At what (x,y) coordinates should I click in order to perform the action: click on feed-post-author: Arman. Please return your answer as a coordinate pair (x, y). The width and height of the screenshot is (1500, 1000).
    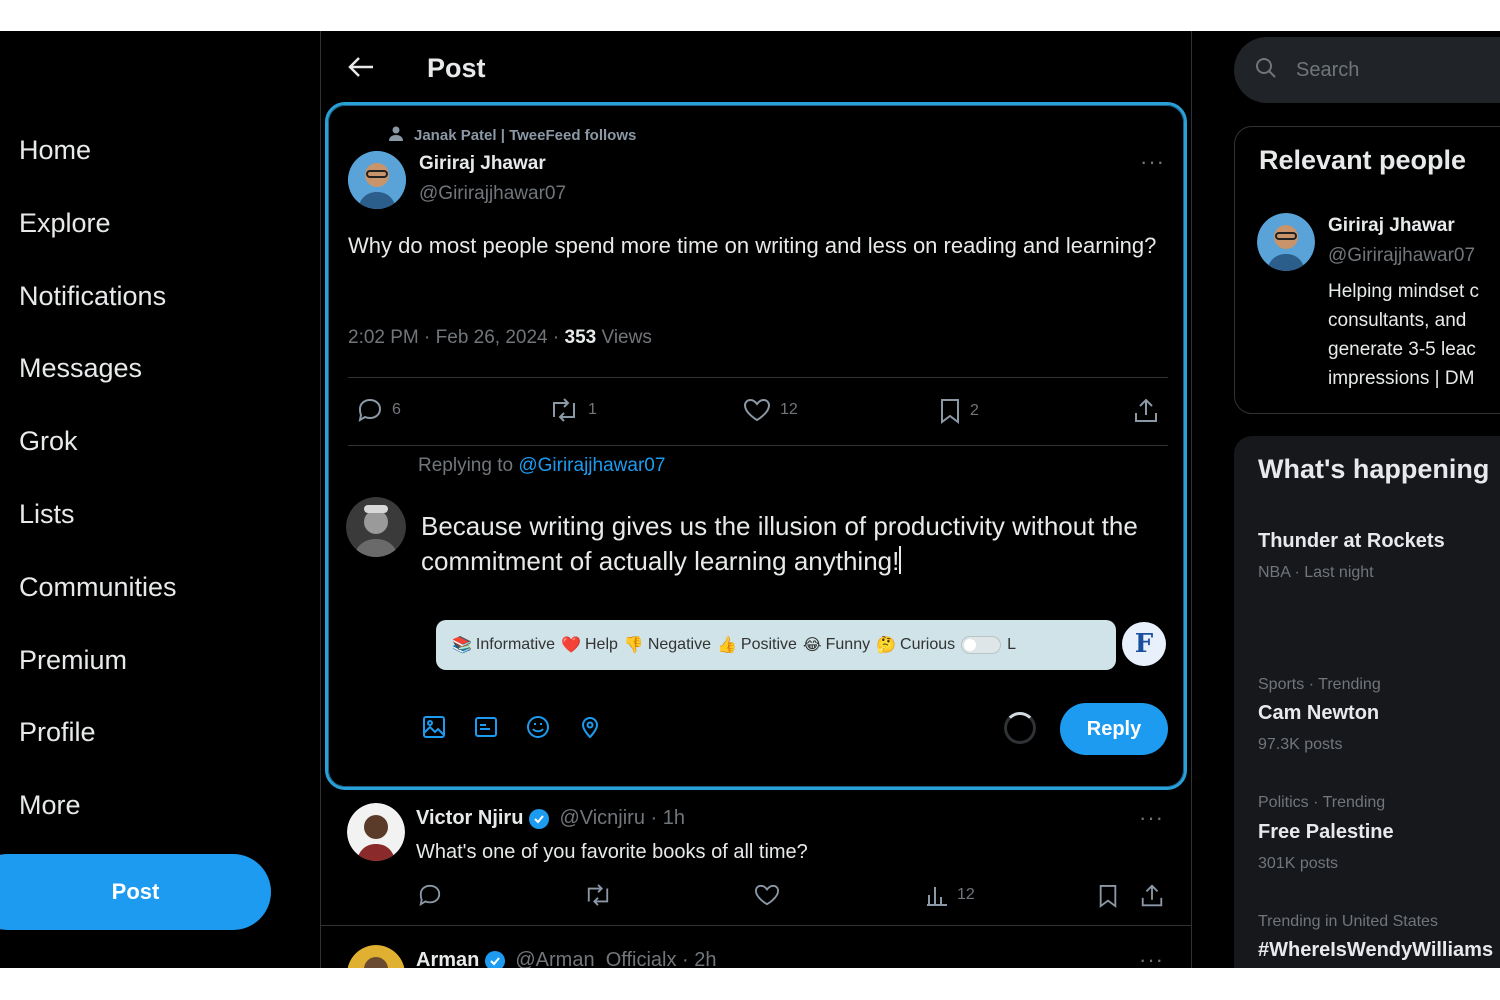
    Looking at the image, I should click on (447, 958).